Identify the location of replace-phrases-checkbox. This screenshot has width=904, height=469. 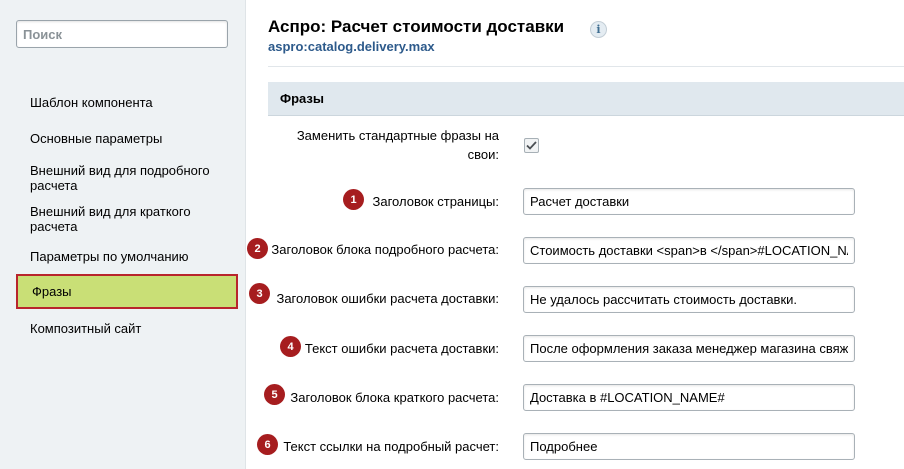
(531, 145).